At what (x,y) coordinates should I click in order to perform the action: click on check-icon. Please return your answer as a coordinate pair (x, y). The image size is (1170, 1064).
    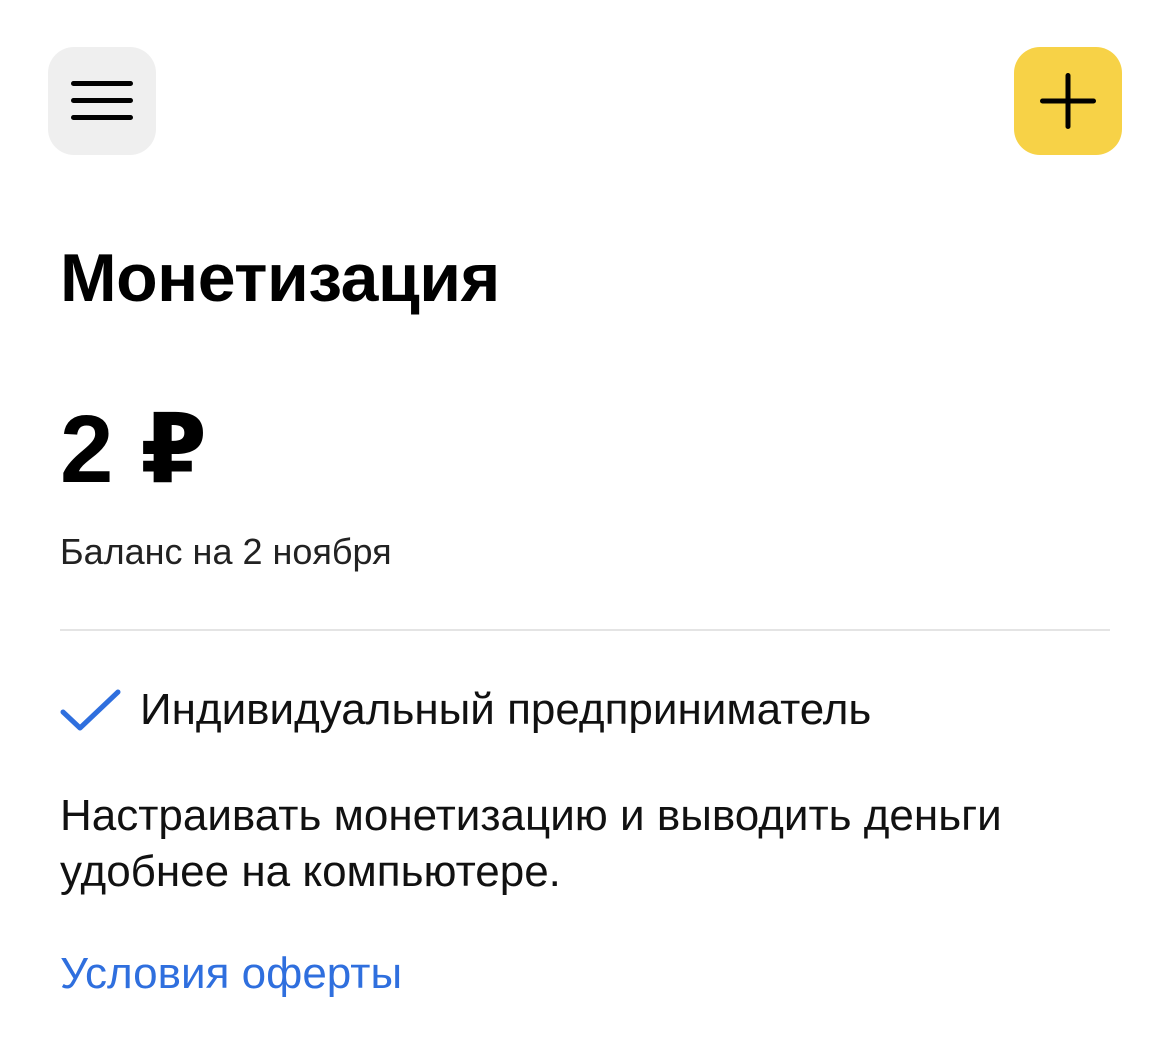
    Looking at the image, I should click on (90, 710).